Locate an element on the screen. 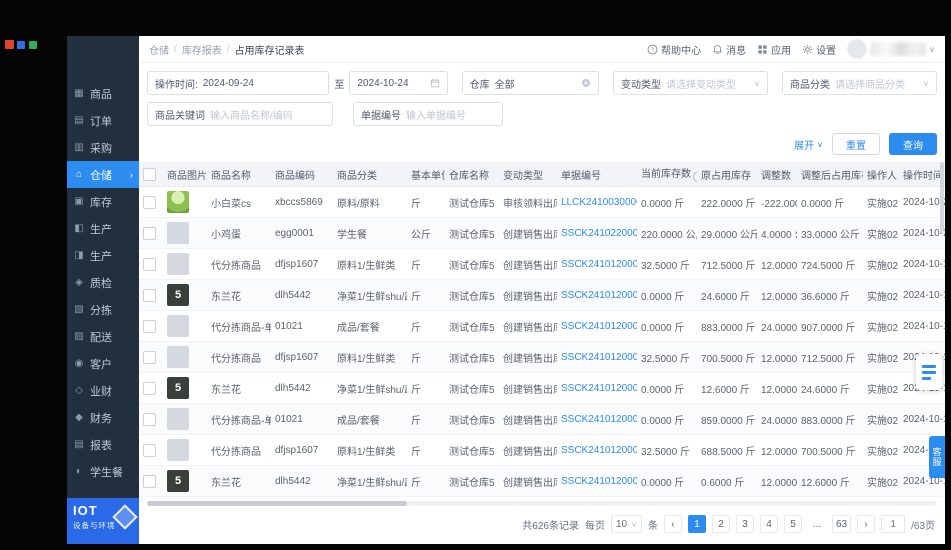 The width and height of the screenshot is (951, 550). doc-number-link: LLCK24100300001 is located at coordinates (599, 202).